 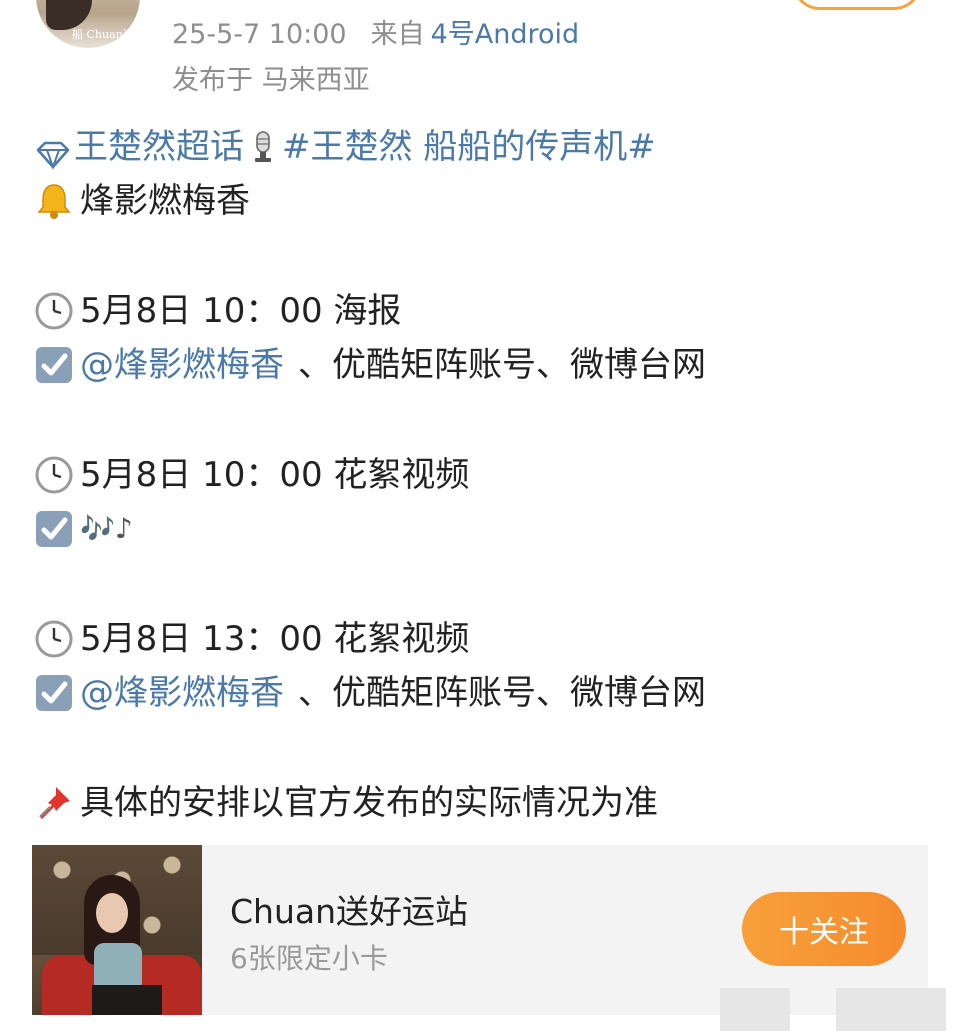 I want to click on supertopic-text: 王楚然超话, so click(x=159, y=147).